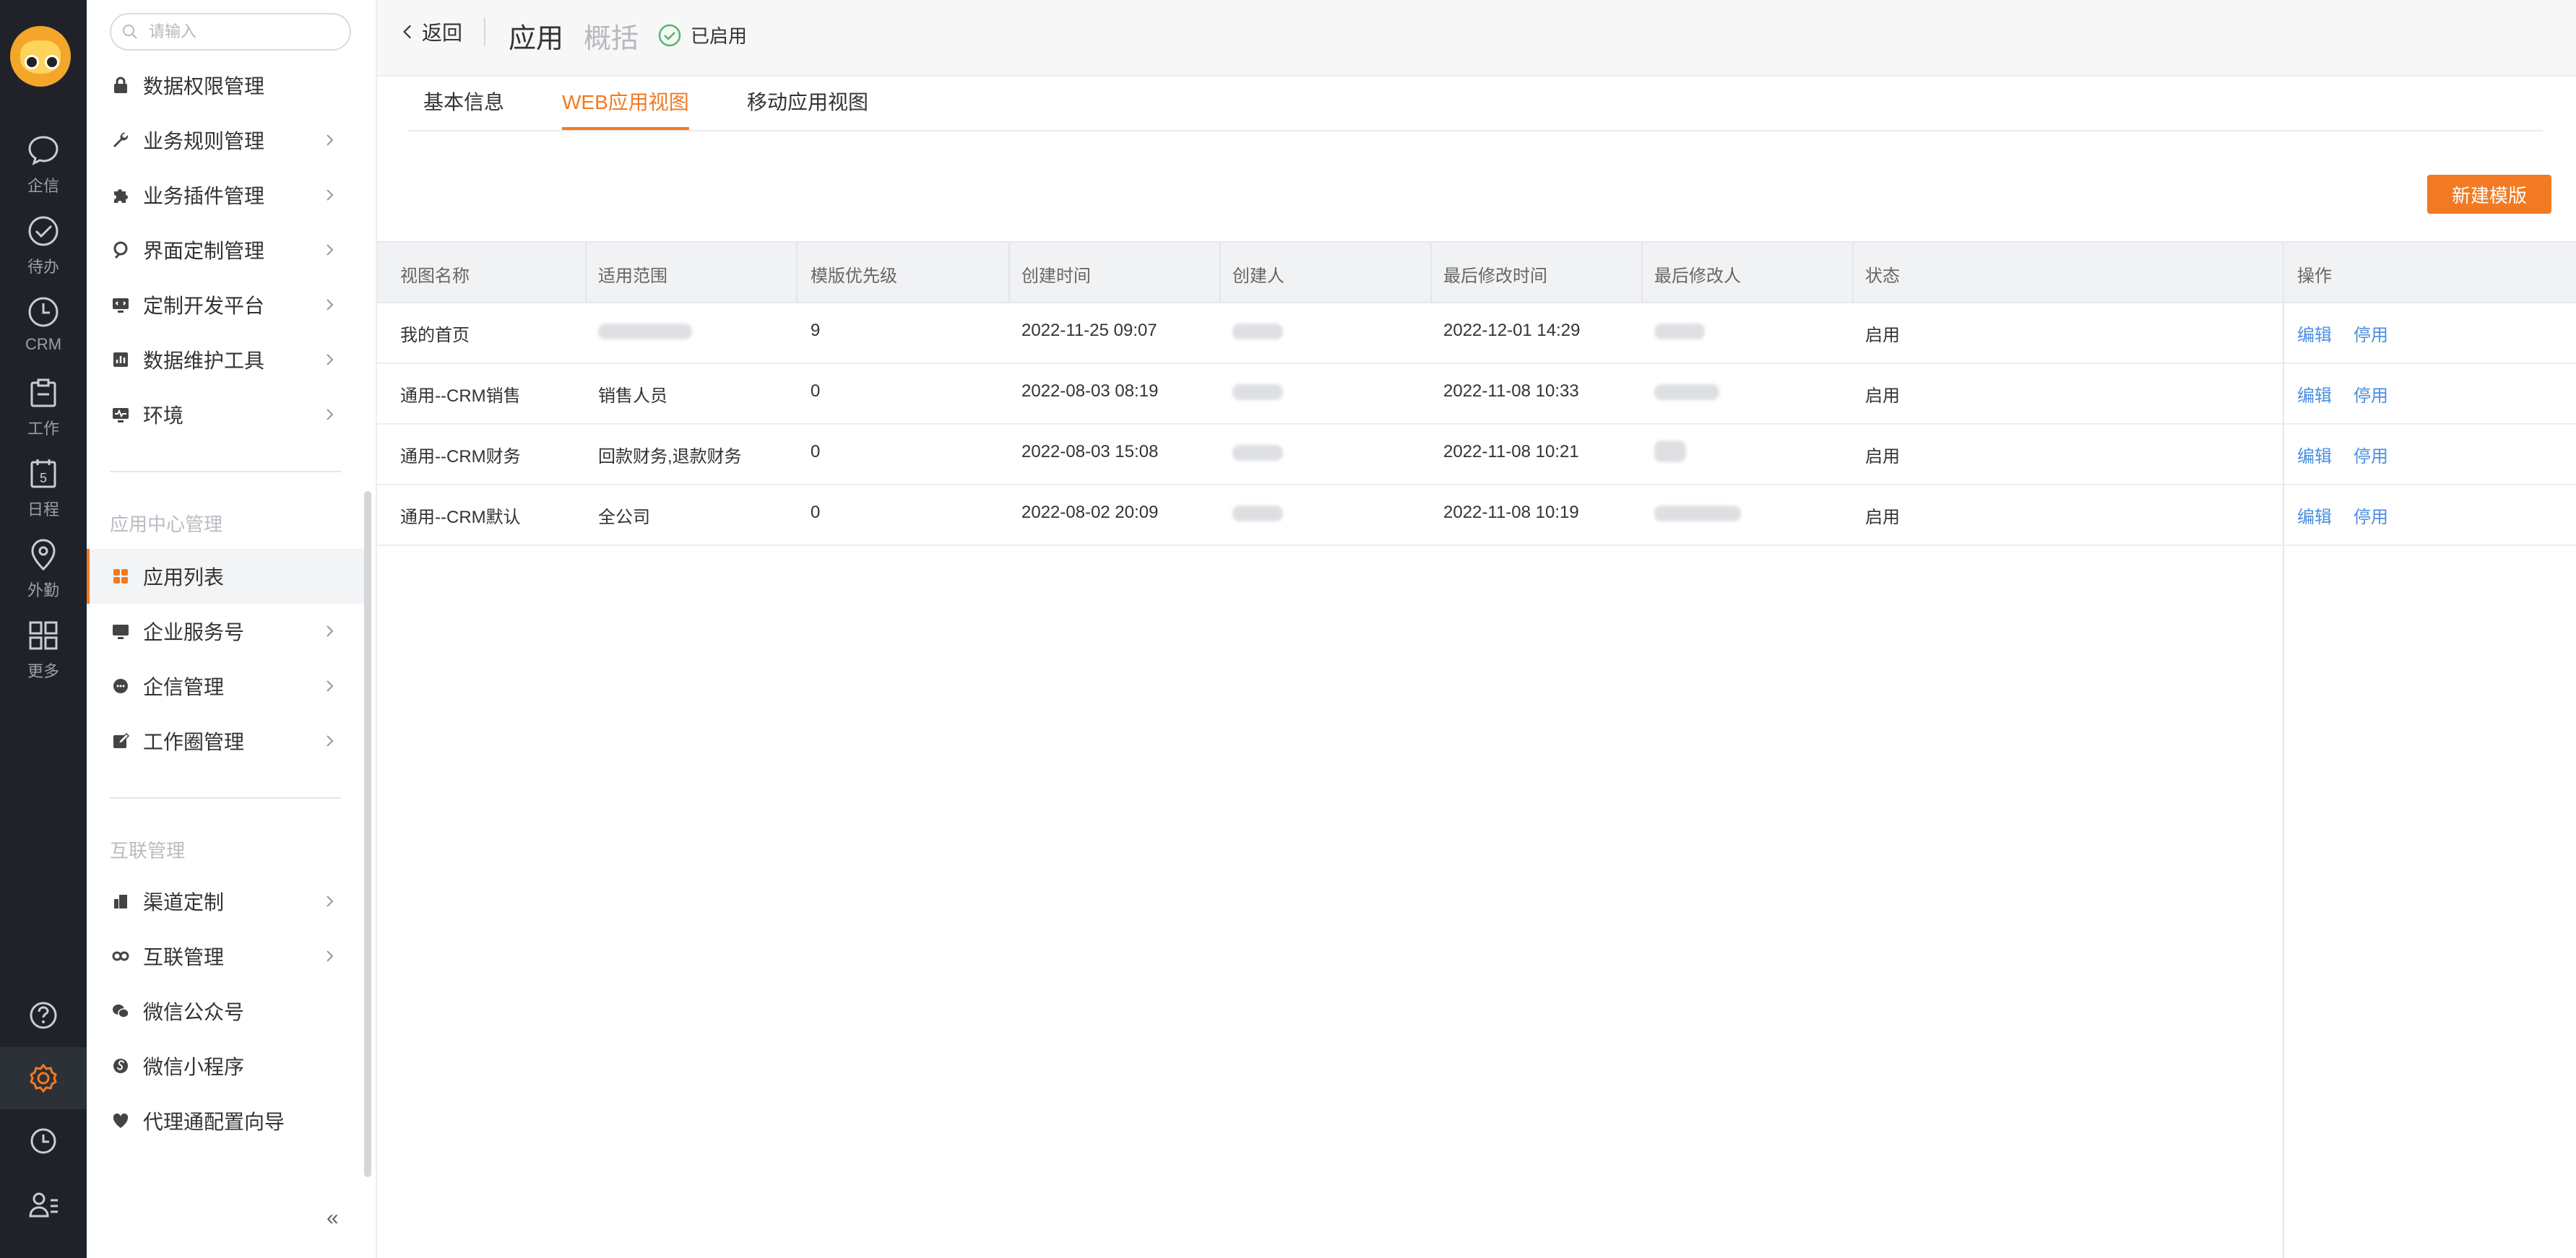 The image size is (2576, 1258). What do you see at coordinates (224, 359) in the screenshot?
I see `sidebar-item-data-tools: 数据维护工具` at bounding box center [224, 359].